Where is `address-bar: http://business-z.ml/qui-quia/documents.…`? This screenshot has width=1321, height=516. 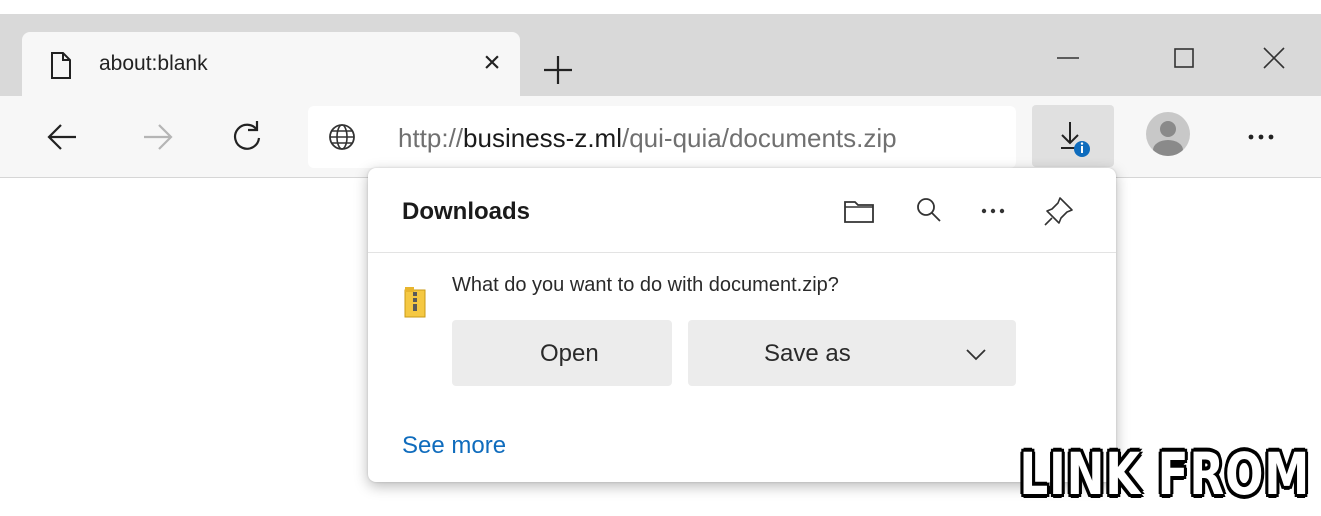 address-bar: http://business-z.ml/qui-quia/documents.… is located at coordinates (662, 137).